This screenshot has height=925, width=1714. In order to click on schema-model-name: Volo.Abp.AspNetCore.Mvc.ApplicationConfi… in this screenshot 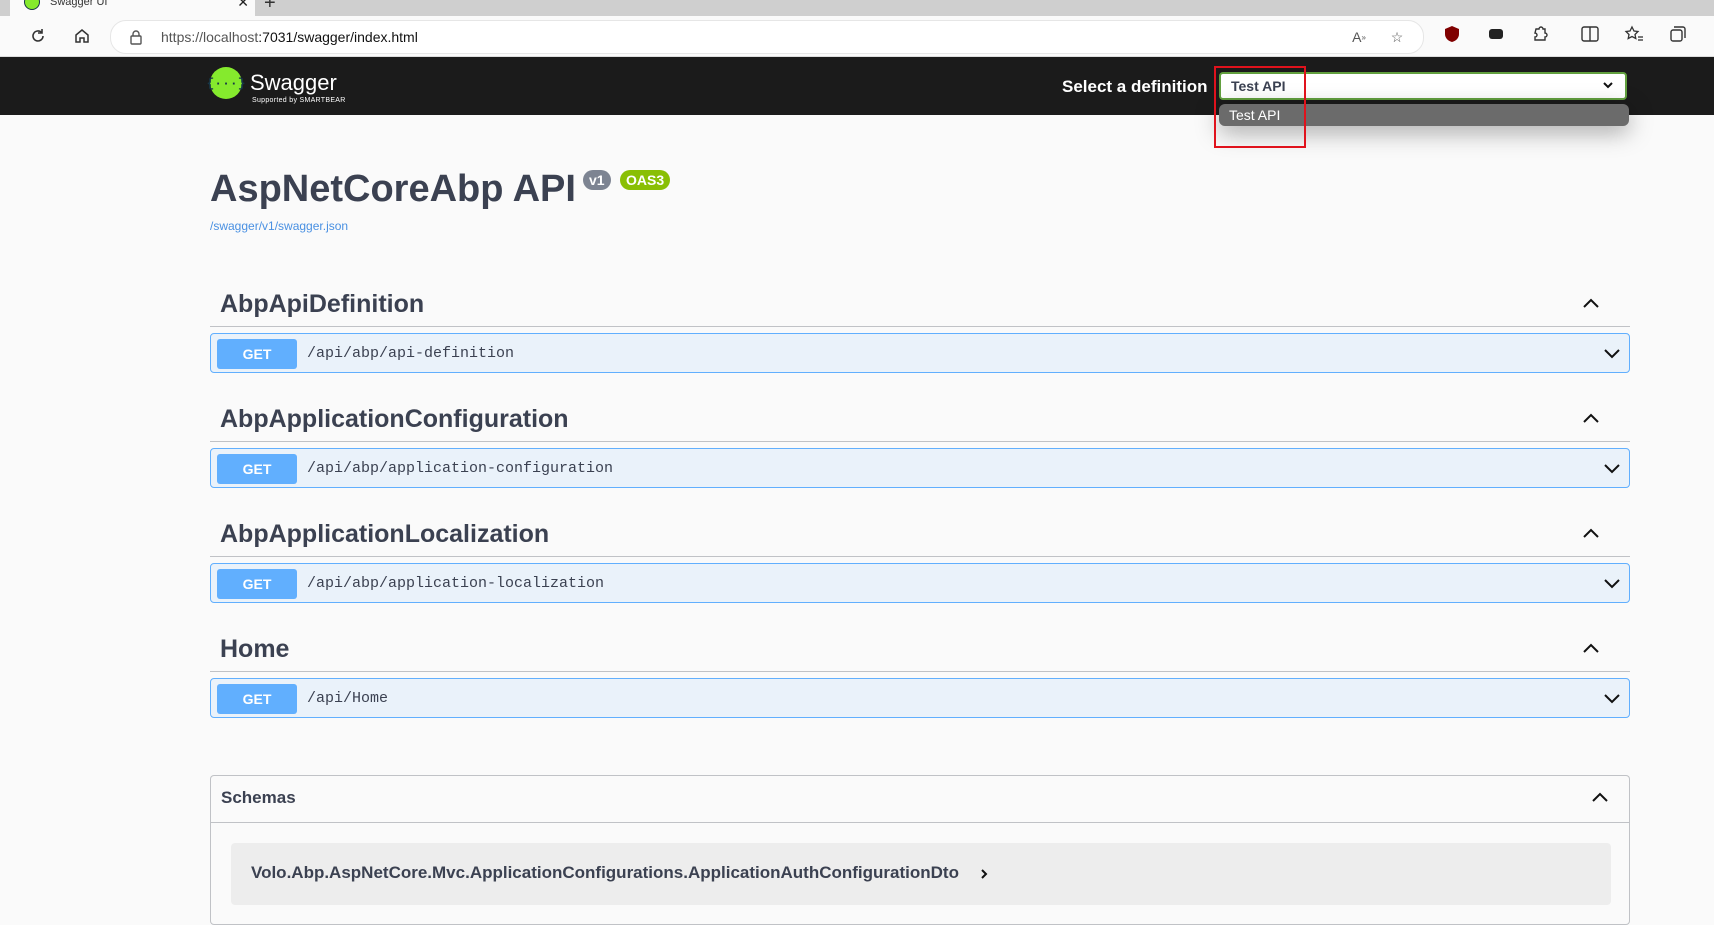, I will do `click(605, 872)`.